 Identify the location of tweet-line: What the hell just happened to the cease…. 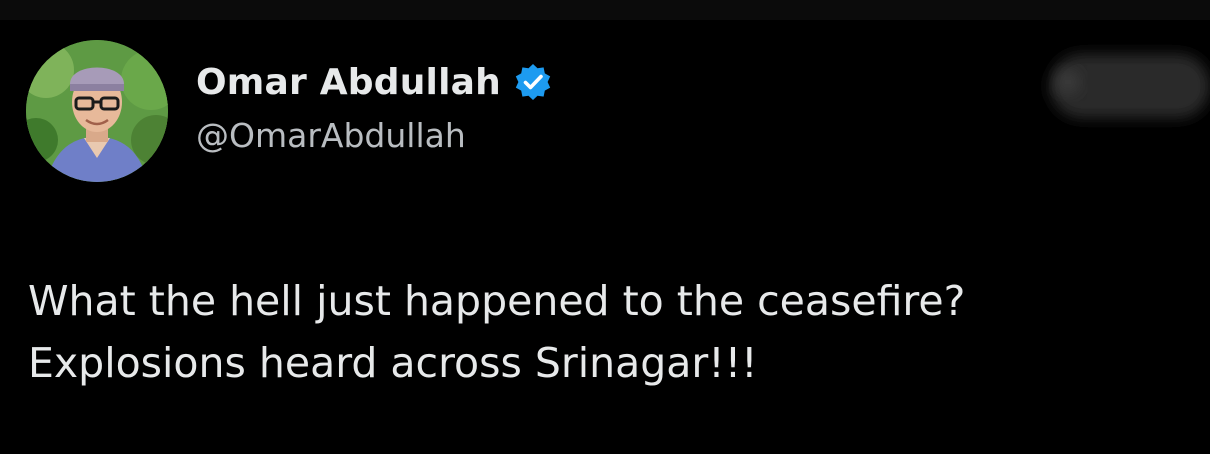
(497, 301).